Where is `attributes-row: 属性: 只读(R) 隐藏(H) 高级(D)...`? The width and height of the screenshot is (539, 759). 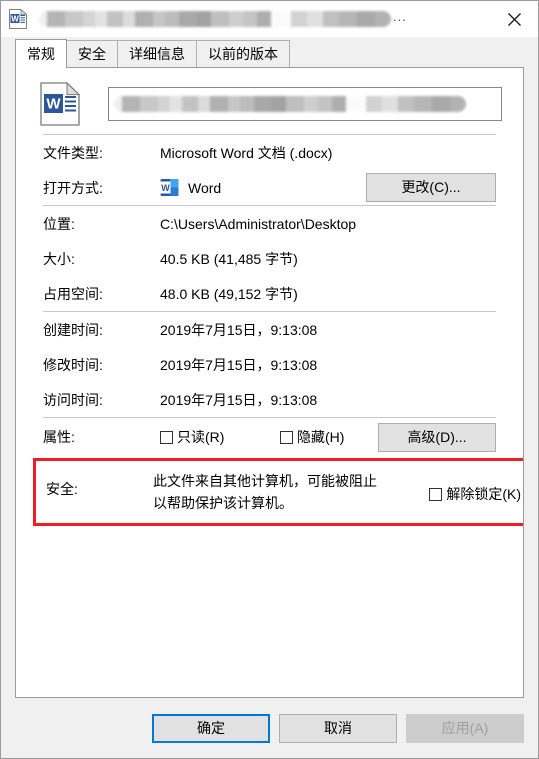 attributes-row: 属性: 只读(R) 隐藏(H) 高级(D)... is located at coordinates (269, 437).